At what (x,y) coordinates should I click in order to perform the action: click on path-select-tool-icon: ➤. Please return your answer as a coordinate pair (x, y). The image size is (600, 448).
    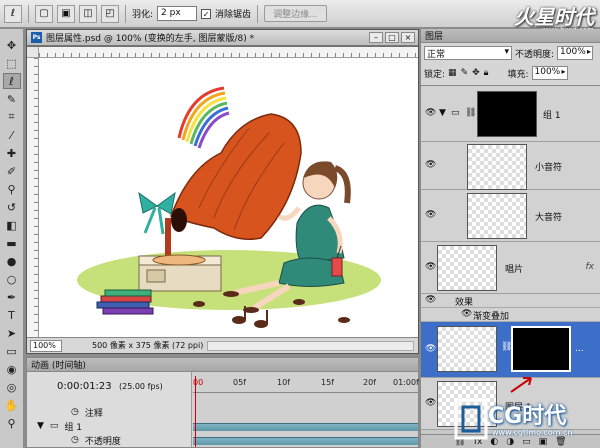
    Looking at the image, I should click on (12, 333).